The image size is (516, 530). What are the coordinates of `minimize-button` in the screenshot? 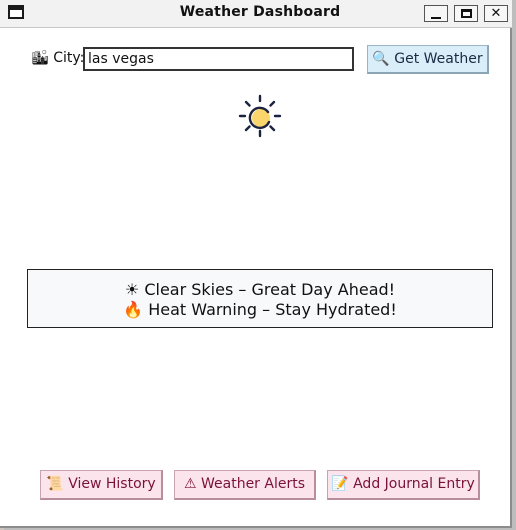 It's located at (436, 13).